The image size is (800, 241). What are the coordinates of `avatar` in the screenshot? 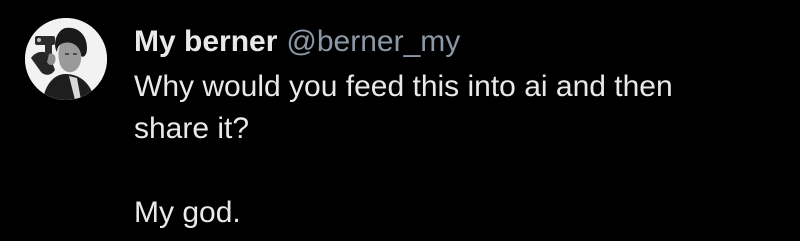 It's located at (66, 59).